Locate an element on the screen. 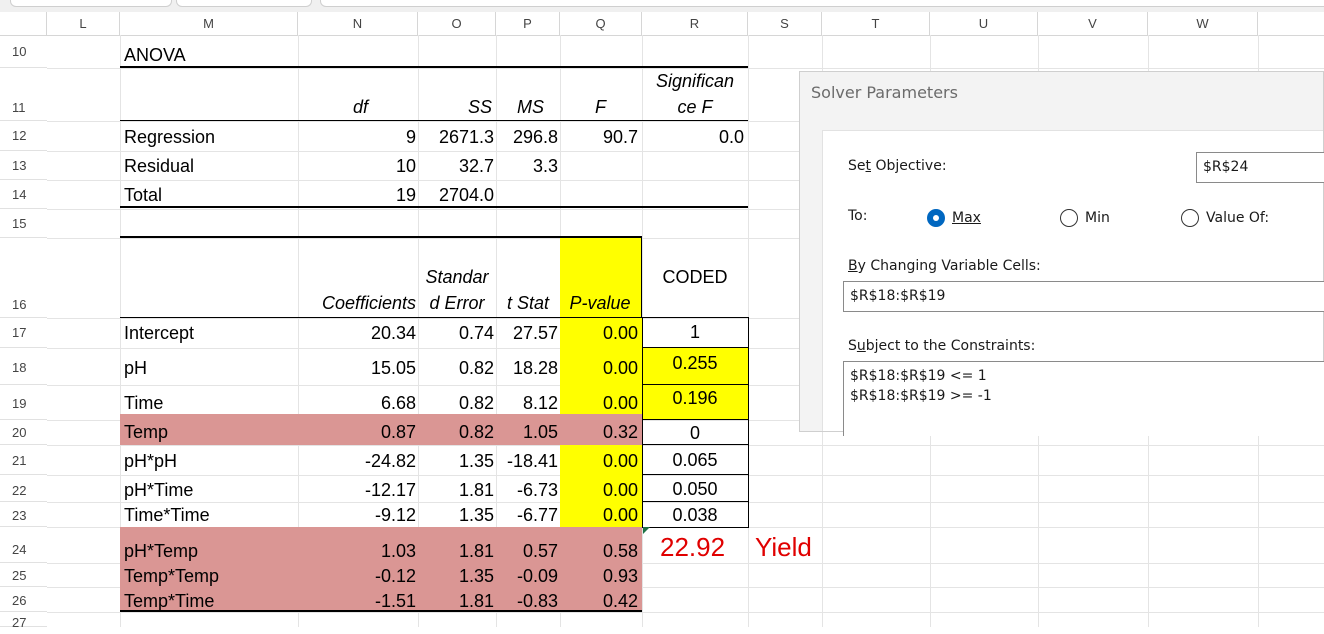 The height and width of the screenshot is (634, 1324). row-header-27: 27 is located at coordinates (23, 621).